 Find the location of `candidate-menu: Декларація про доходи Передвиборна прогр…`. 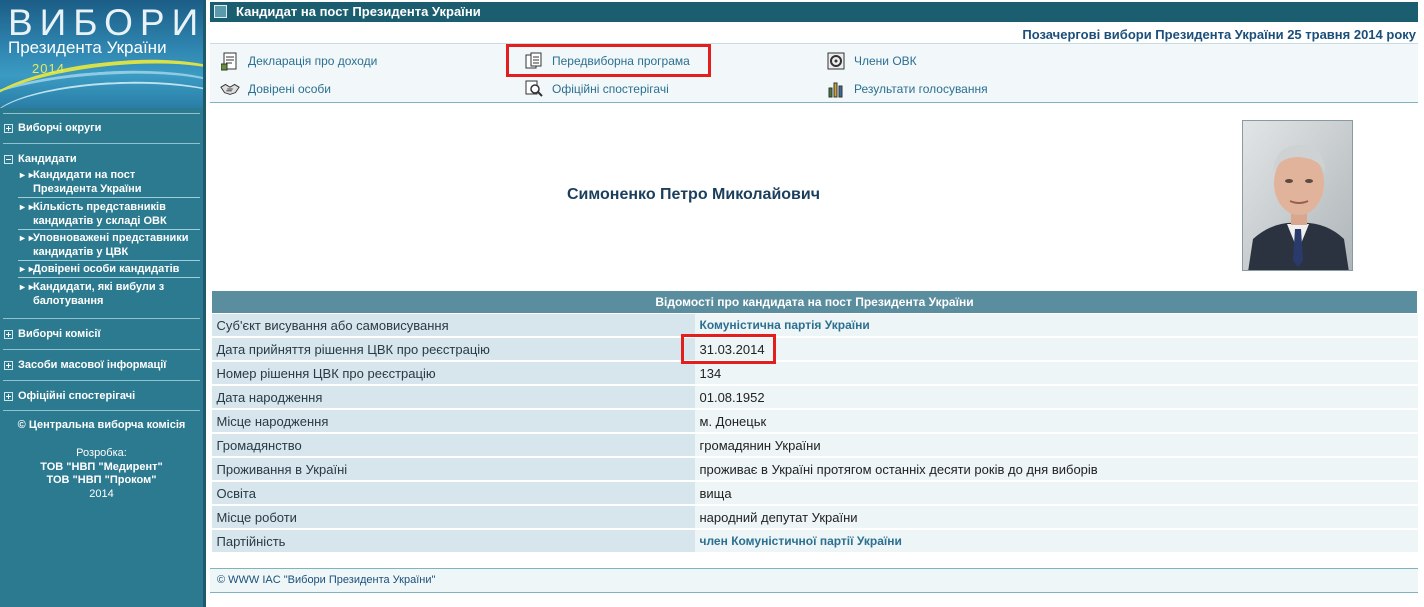

candidate-menu: Декларація про доходи Передвиборна прогр… is located at coordinates (814, 73).